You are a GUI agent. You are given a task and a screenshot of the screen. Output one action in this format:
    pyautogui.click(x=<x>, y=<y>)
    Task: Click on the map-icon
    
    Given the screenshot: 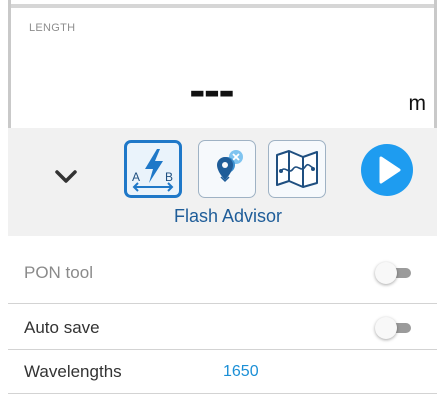 What is the action you would take?
    pyautogui.click(x=297, y=169)
    